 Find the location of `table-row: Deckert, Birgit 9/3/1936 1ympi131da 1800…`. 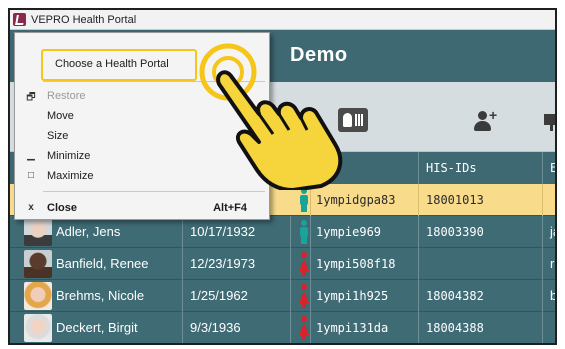

table-row: Deckert, Birgit 9/3/1936 1ympi131da 1800… is located at coordinates (282, 327).